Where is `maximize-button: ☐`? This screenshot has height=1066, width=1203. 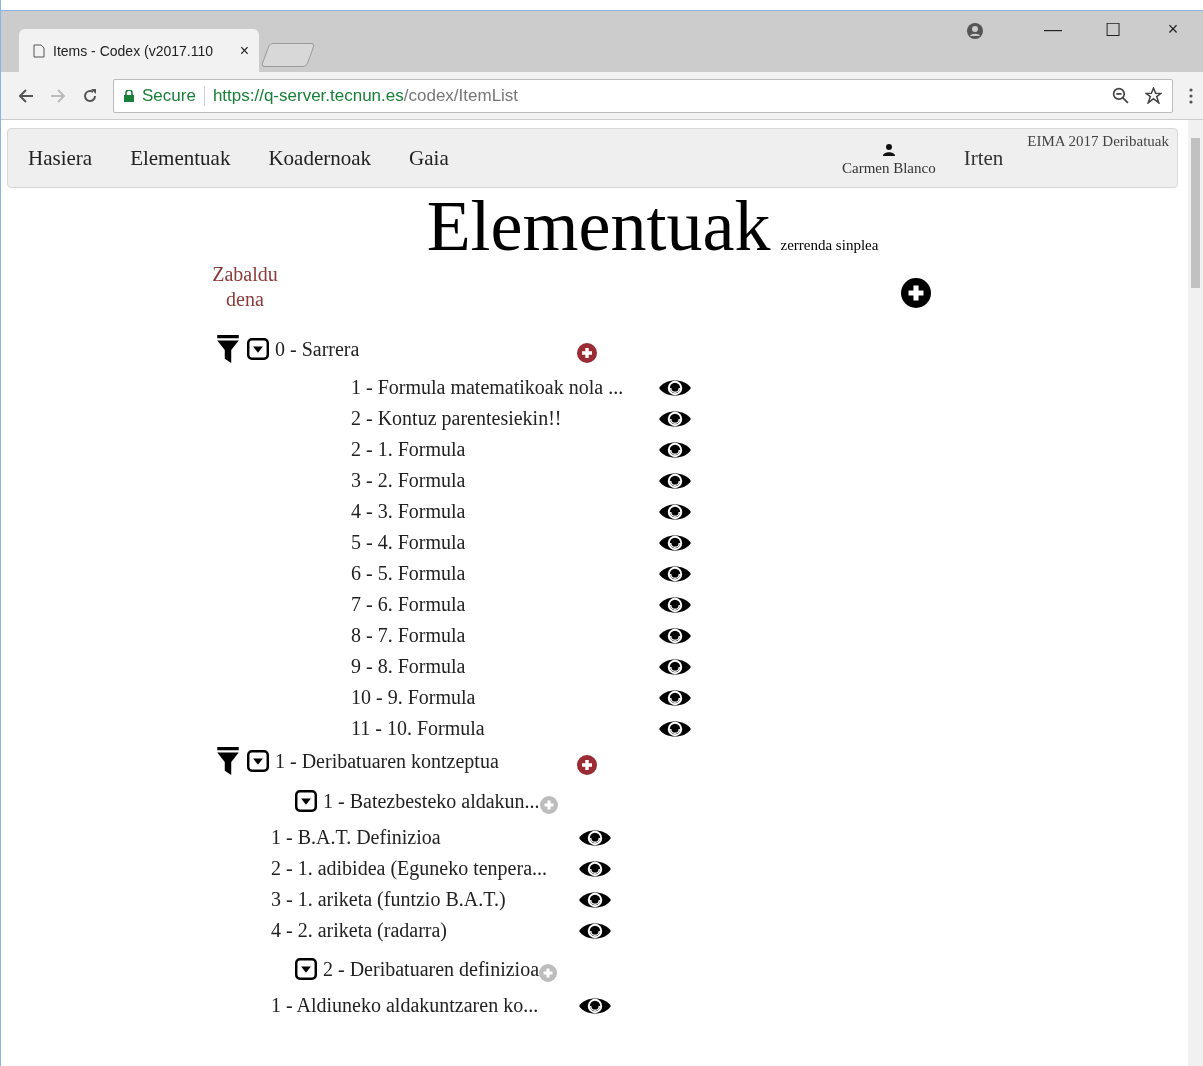 maximize-button: ☐ is located at coordinates (1113, 30).